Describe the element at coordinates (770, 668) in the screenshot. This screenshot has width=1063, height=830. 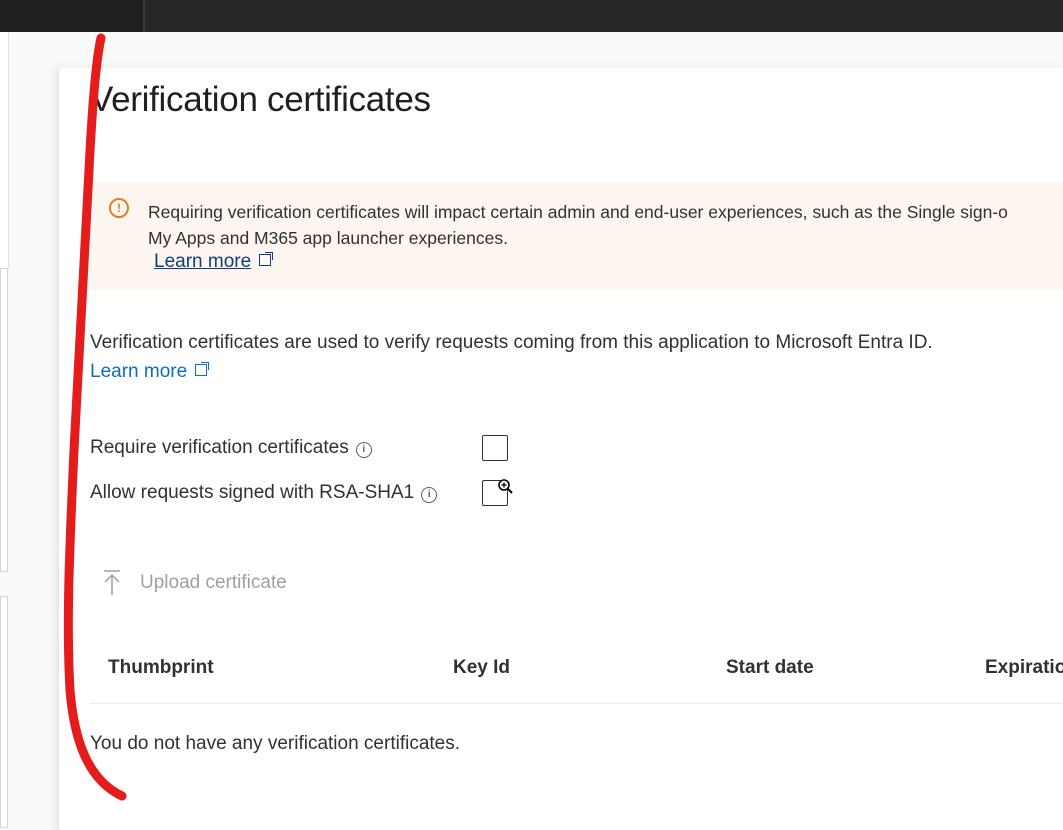
I see `column-header-start-date: Start date` at that location.